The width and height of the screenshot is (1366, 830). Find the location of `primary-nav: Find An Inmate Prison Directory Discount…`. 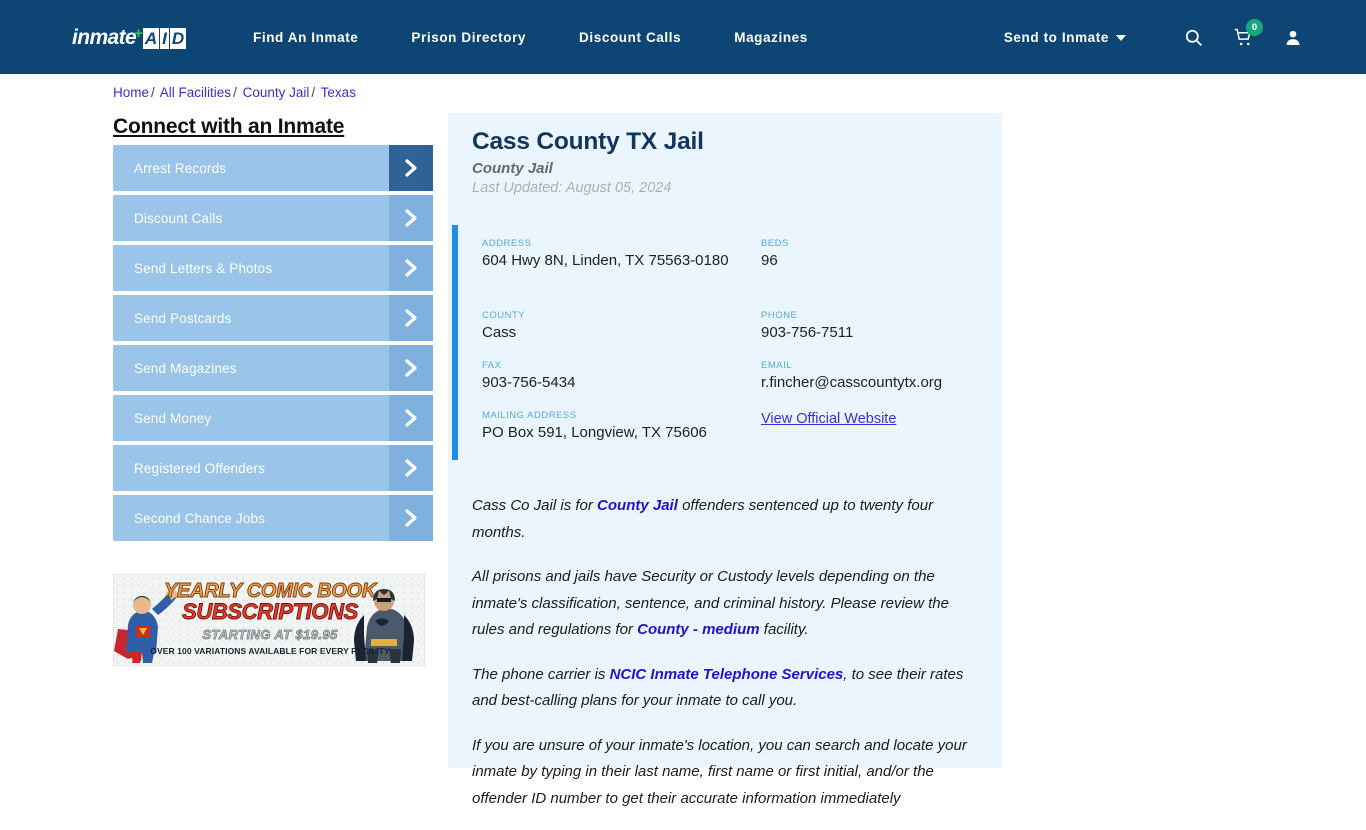

primary-nav: Find An Inmate Prison Directory Discount… is located at coordinates (557, 37).